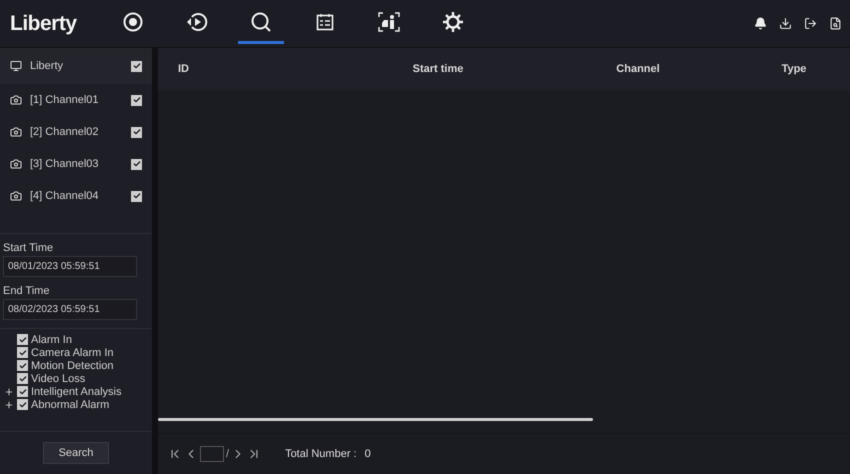 This screenshot has width=850, height=474. Describe the element at coordinates (133, 22) in the screenshot. I see `target-icon` at that location.